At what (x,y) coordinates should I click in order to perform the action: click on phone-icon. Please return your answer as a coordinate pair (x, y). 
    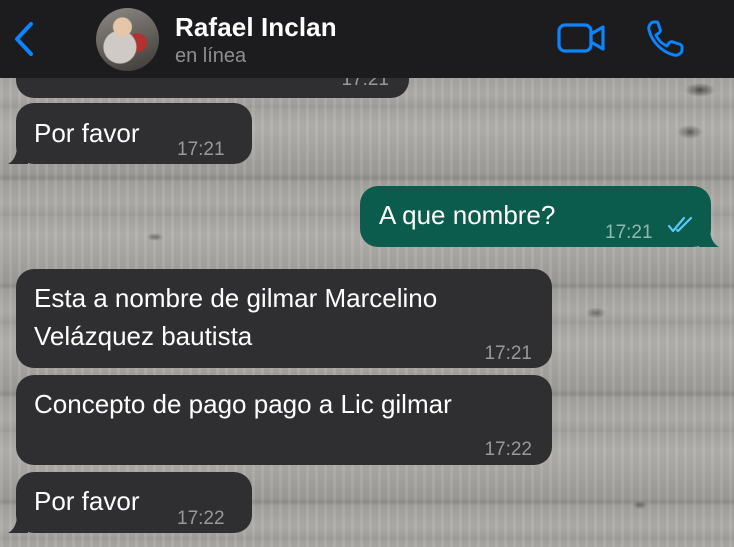
    Looking at the image, I should click on (665, 38).